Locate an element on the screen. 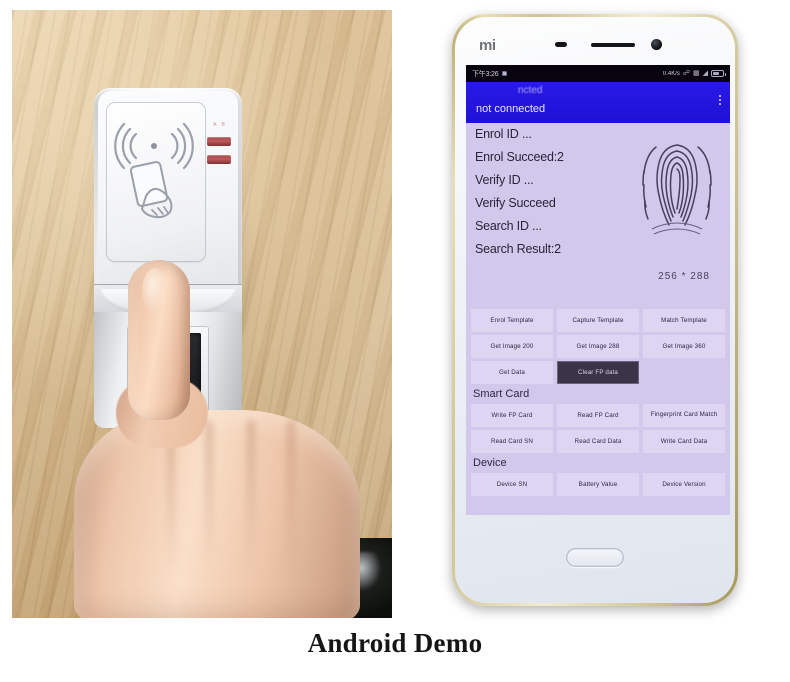  get-image-200-button: Get Image 200 is located at coordinates (512, 346).